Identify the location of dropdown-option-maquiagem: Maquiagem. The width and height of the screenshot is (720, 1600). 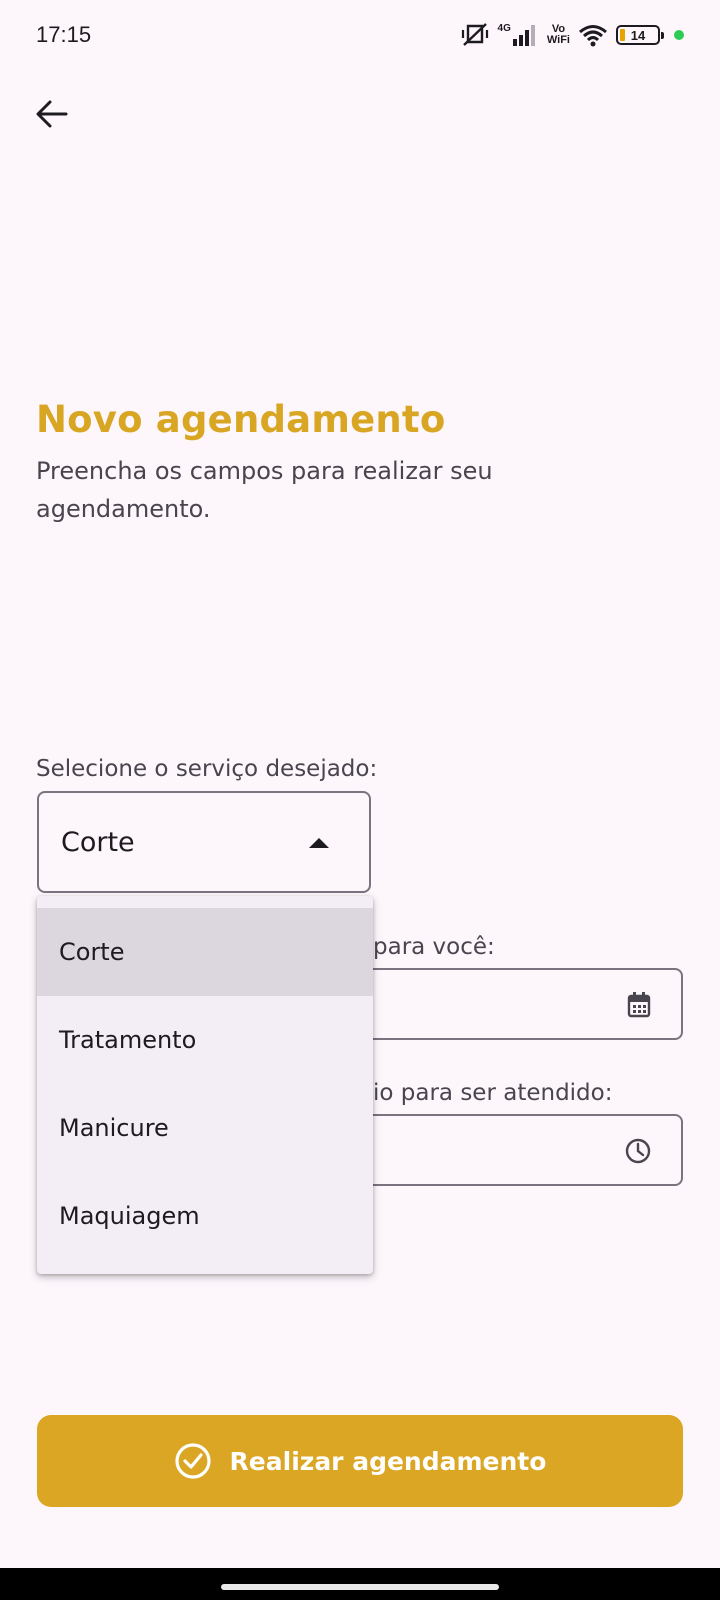
(205, 1216).